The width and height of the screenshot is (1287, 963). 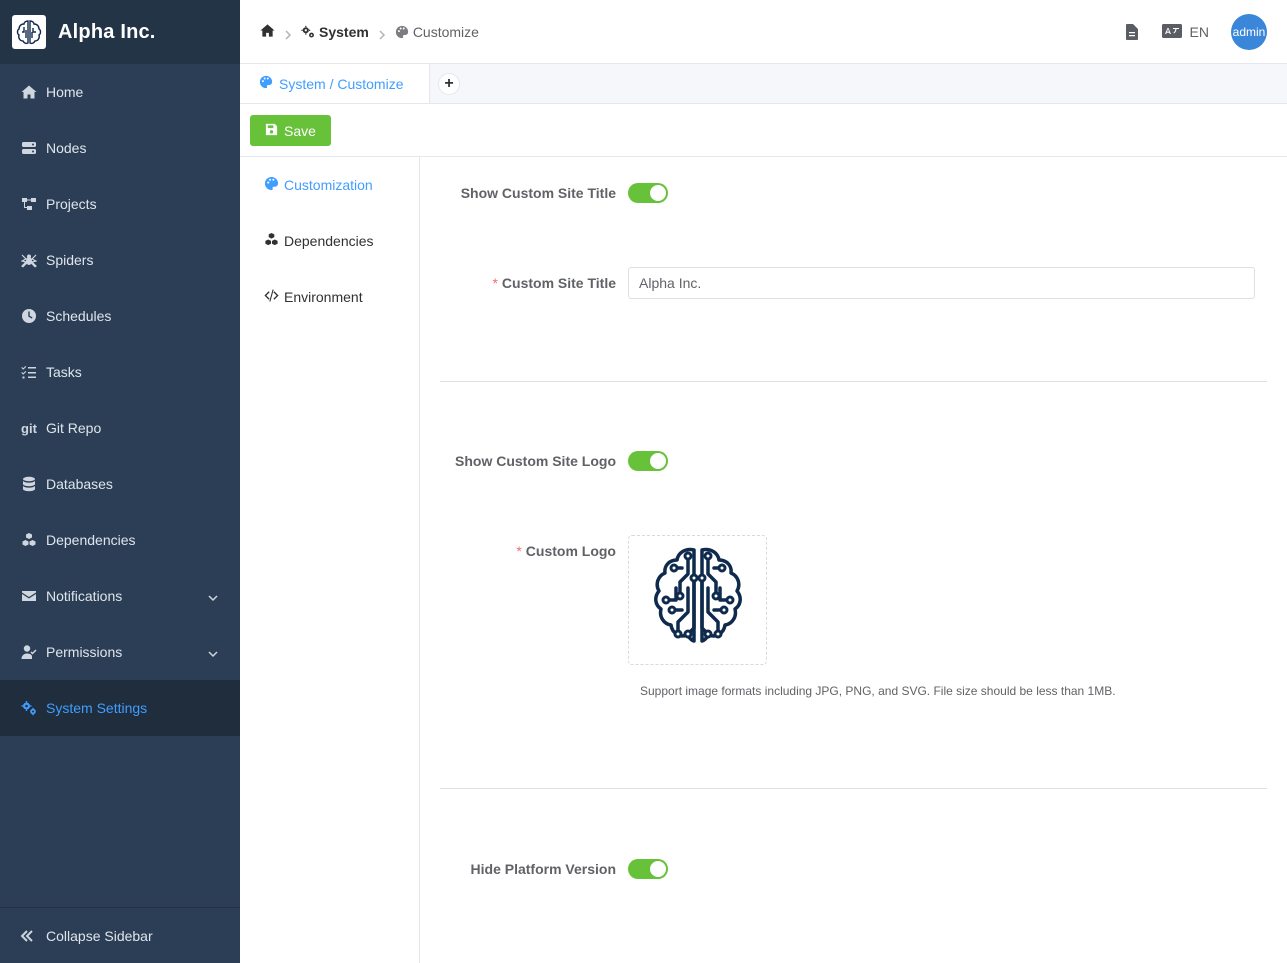 What do you see at coordinates (853, 600) in the screenshot?
I see `logo-row: * Custom Logo` at bounding box center [853, 600].